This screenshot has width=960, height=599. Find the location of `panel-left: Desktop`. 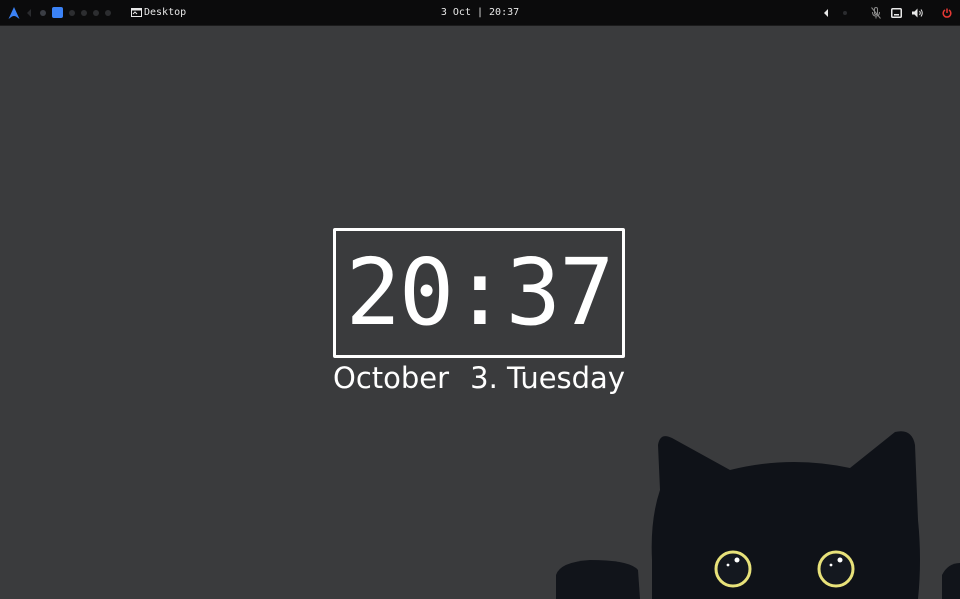

panel-left: Desktop is located at coordinates (97, 12).